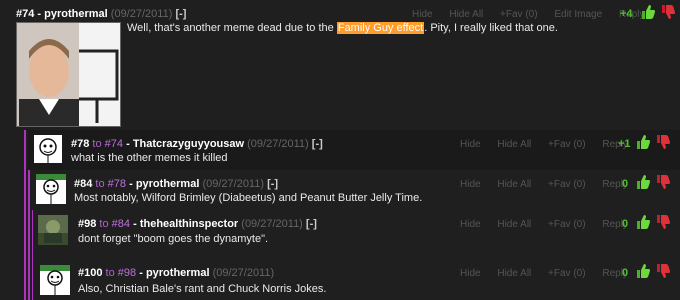 Image resolution: width=680 pixels, height=300 pixels. What do you see at coordinates (380, 28) in the screenshot?
I see `highlighted-link: Family Guy effect` at bounding box center [380, 28].